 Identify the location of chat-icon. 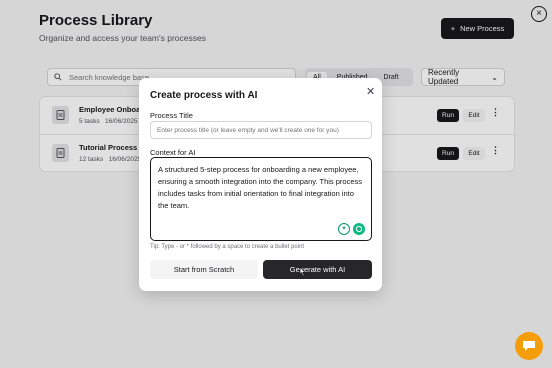
(529, 346).